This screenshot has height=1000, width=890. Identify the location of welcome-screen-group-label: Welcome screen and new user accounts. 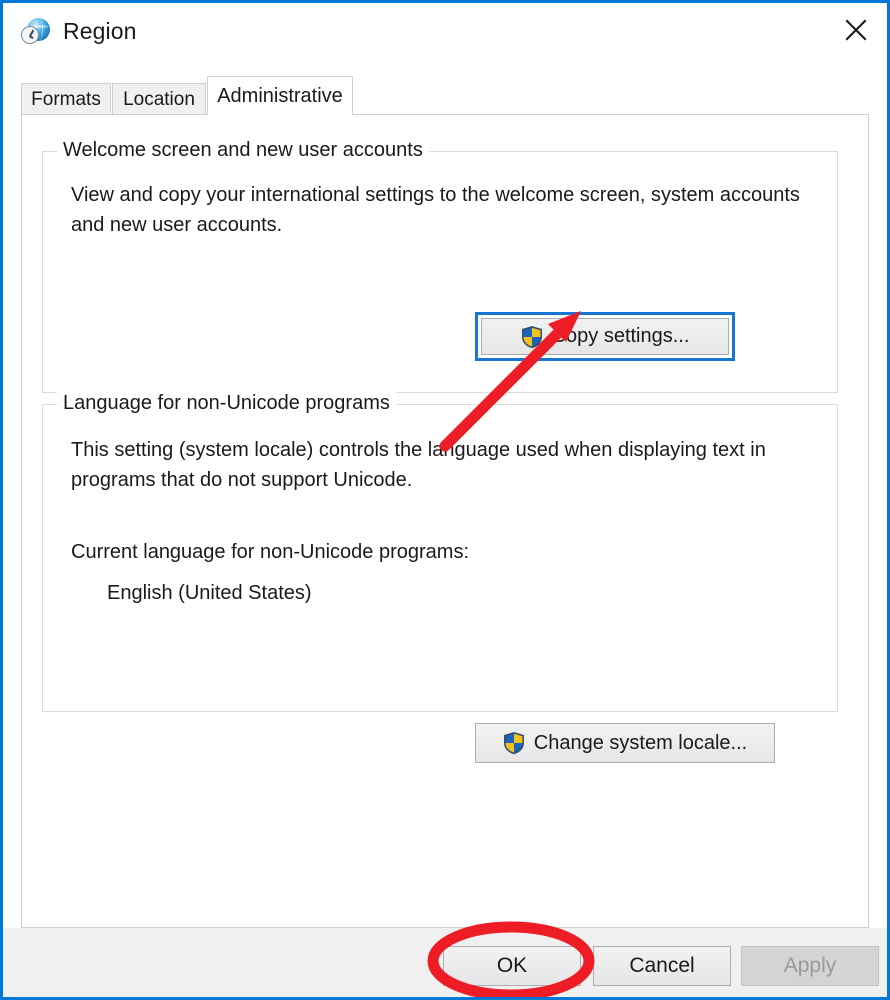
(243, 150).